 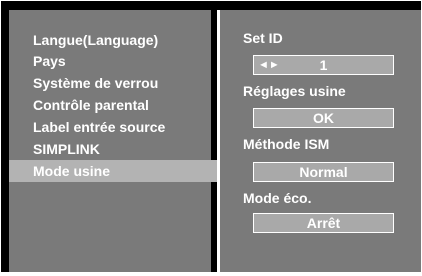 I want to click on menu-item-label: Label entrée source, so click(x=99, y=127).